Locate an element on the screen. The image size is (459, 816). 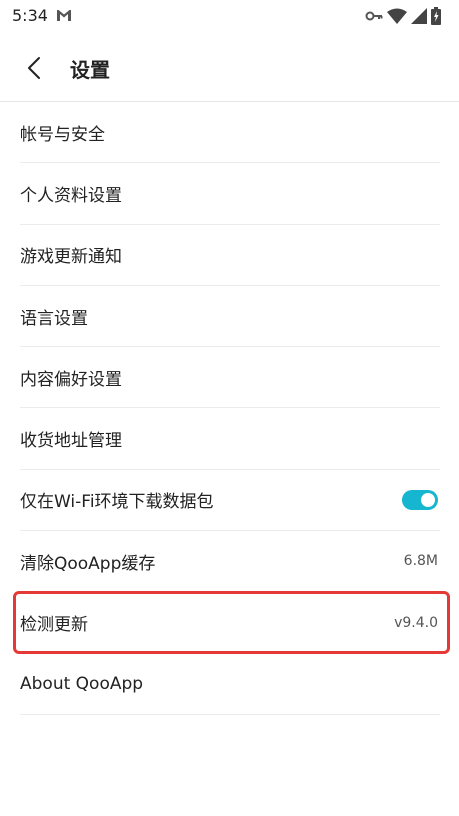
gmail-icon is located at coordinates (64, 15).